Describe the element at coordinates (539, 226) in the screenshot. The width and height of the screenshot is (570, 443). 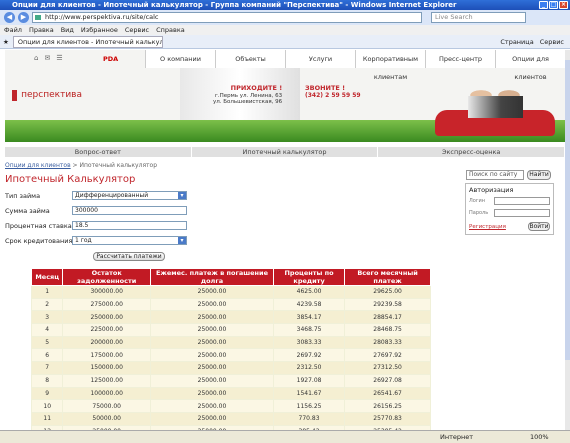
I see `login-button: Войти` at that location.